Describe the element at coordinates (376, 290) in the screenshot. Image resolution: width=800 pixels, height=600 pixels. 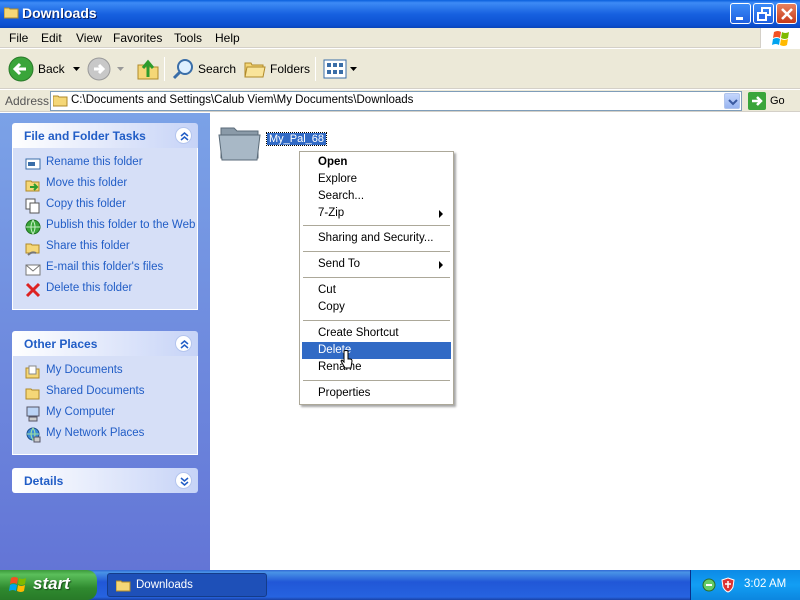
I see `menu-item-cut: Cut` at that location.